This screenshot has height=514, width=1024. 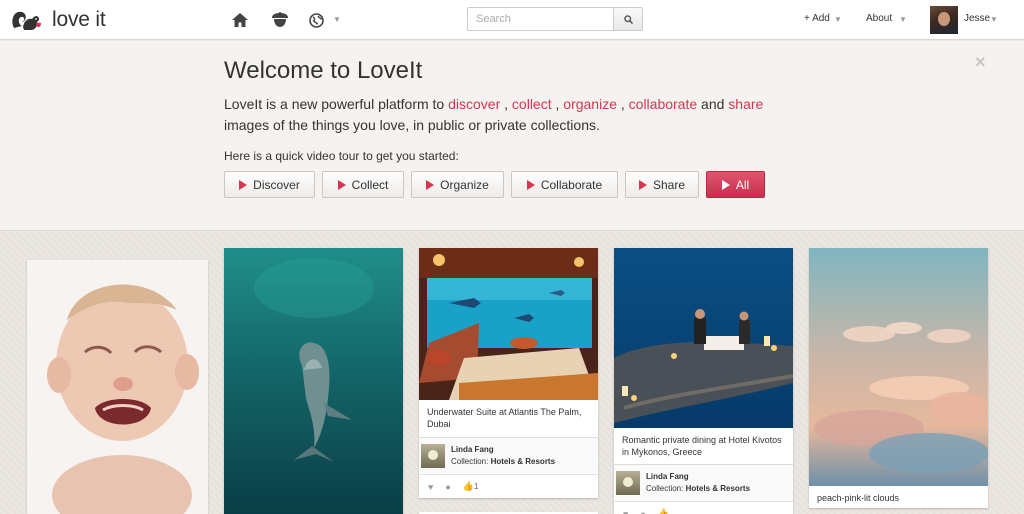 What do you see at coordinates (540, 19) in the screenshot?
I see `search-input` at bounding box center [540, 19].